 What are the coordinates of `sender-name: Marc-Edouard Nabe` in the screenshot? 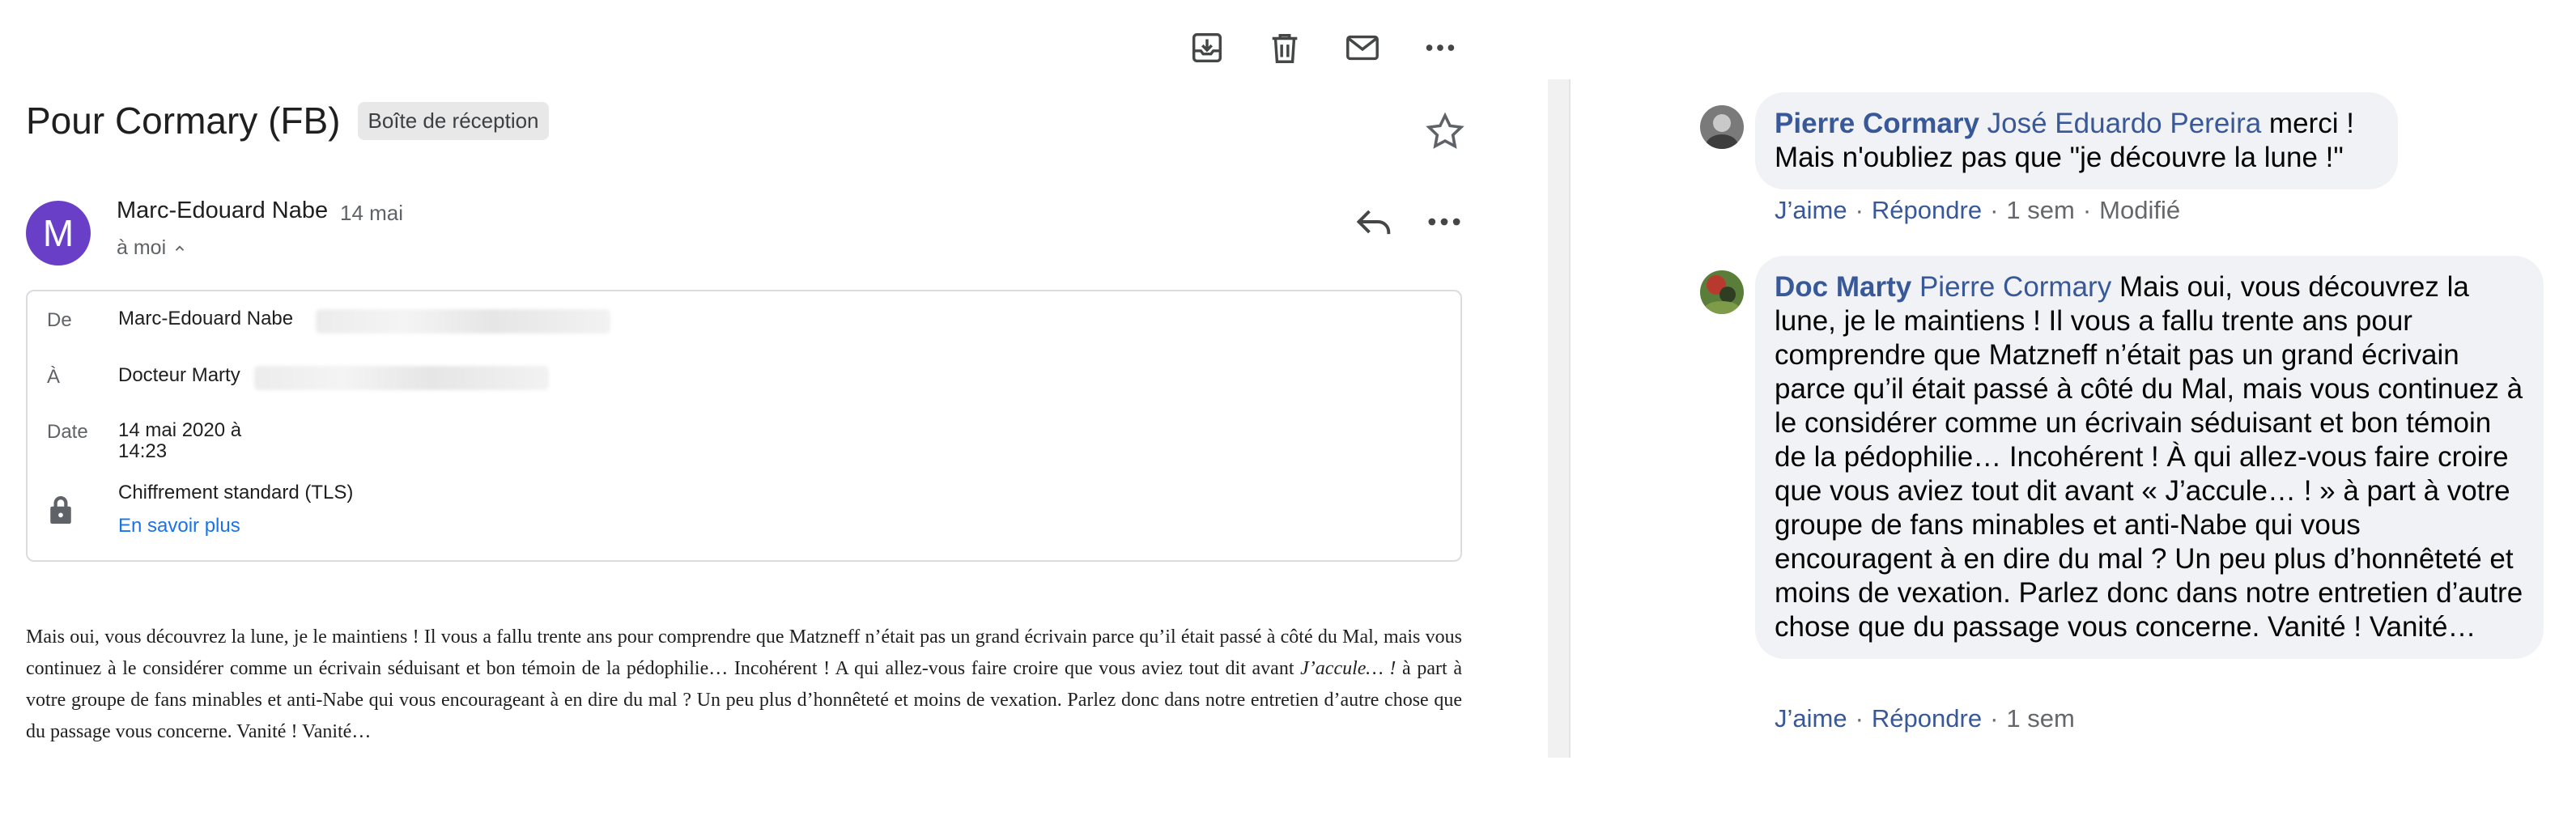 It's located at (222, 211).